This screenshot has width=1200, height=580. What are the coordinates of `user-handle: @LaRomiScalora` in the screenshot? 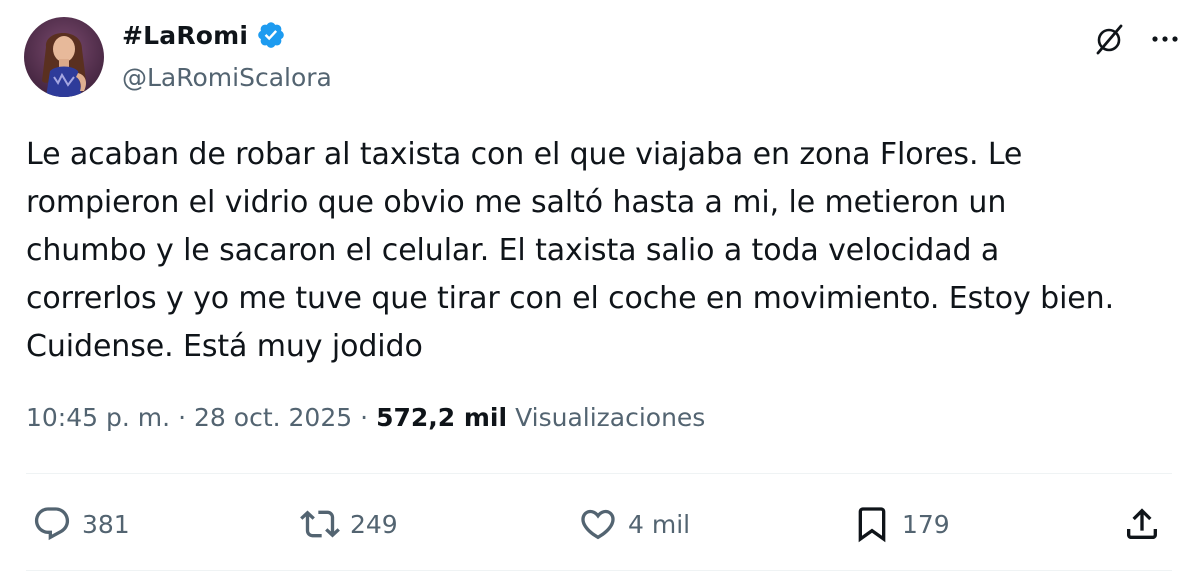 It's located at (227, 77).